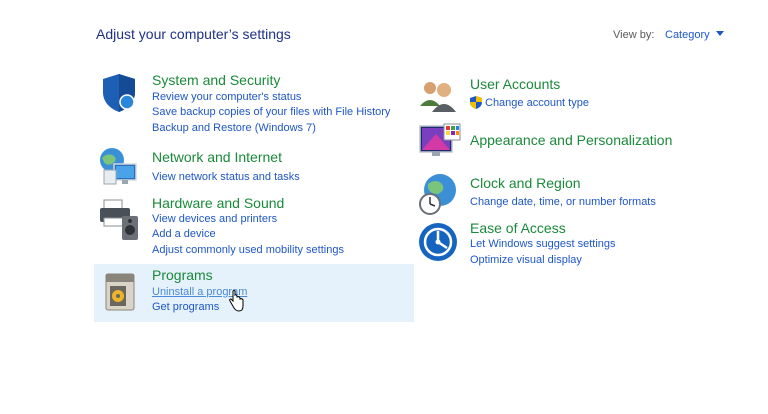 This screenshot has width=768, height=414. I want to click on appearance-title: Appearance and Personalization, so click(571, 140).